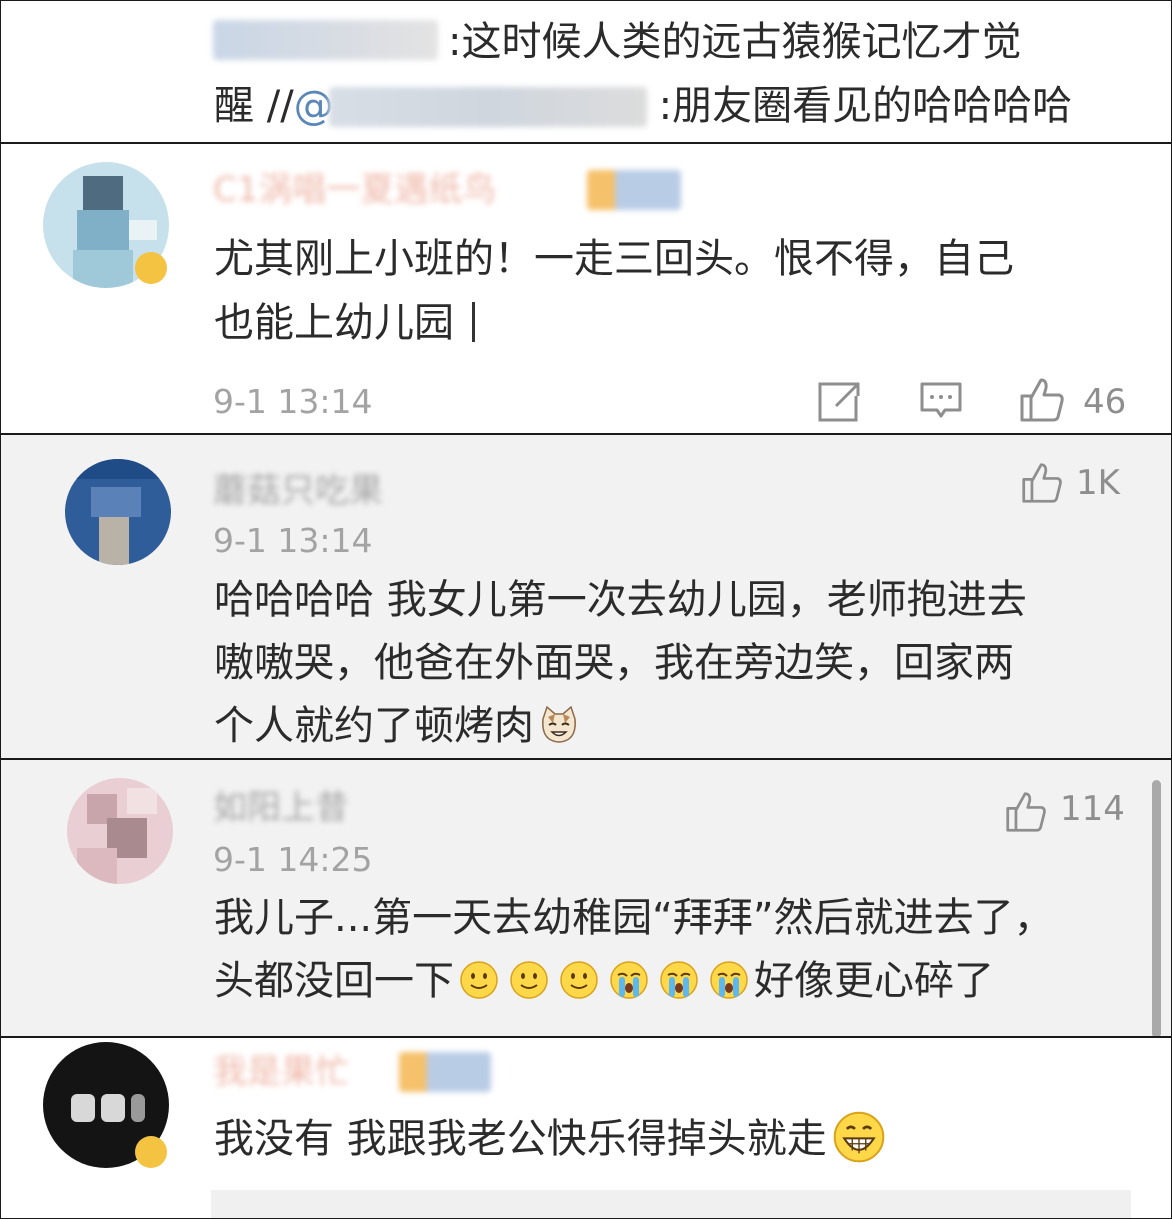 The image size is (1172, 1219). I want to click on timestamp: 9-1 14:25, so click(293, 859).